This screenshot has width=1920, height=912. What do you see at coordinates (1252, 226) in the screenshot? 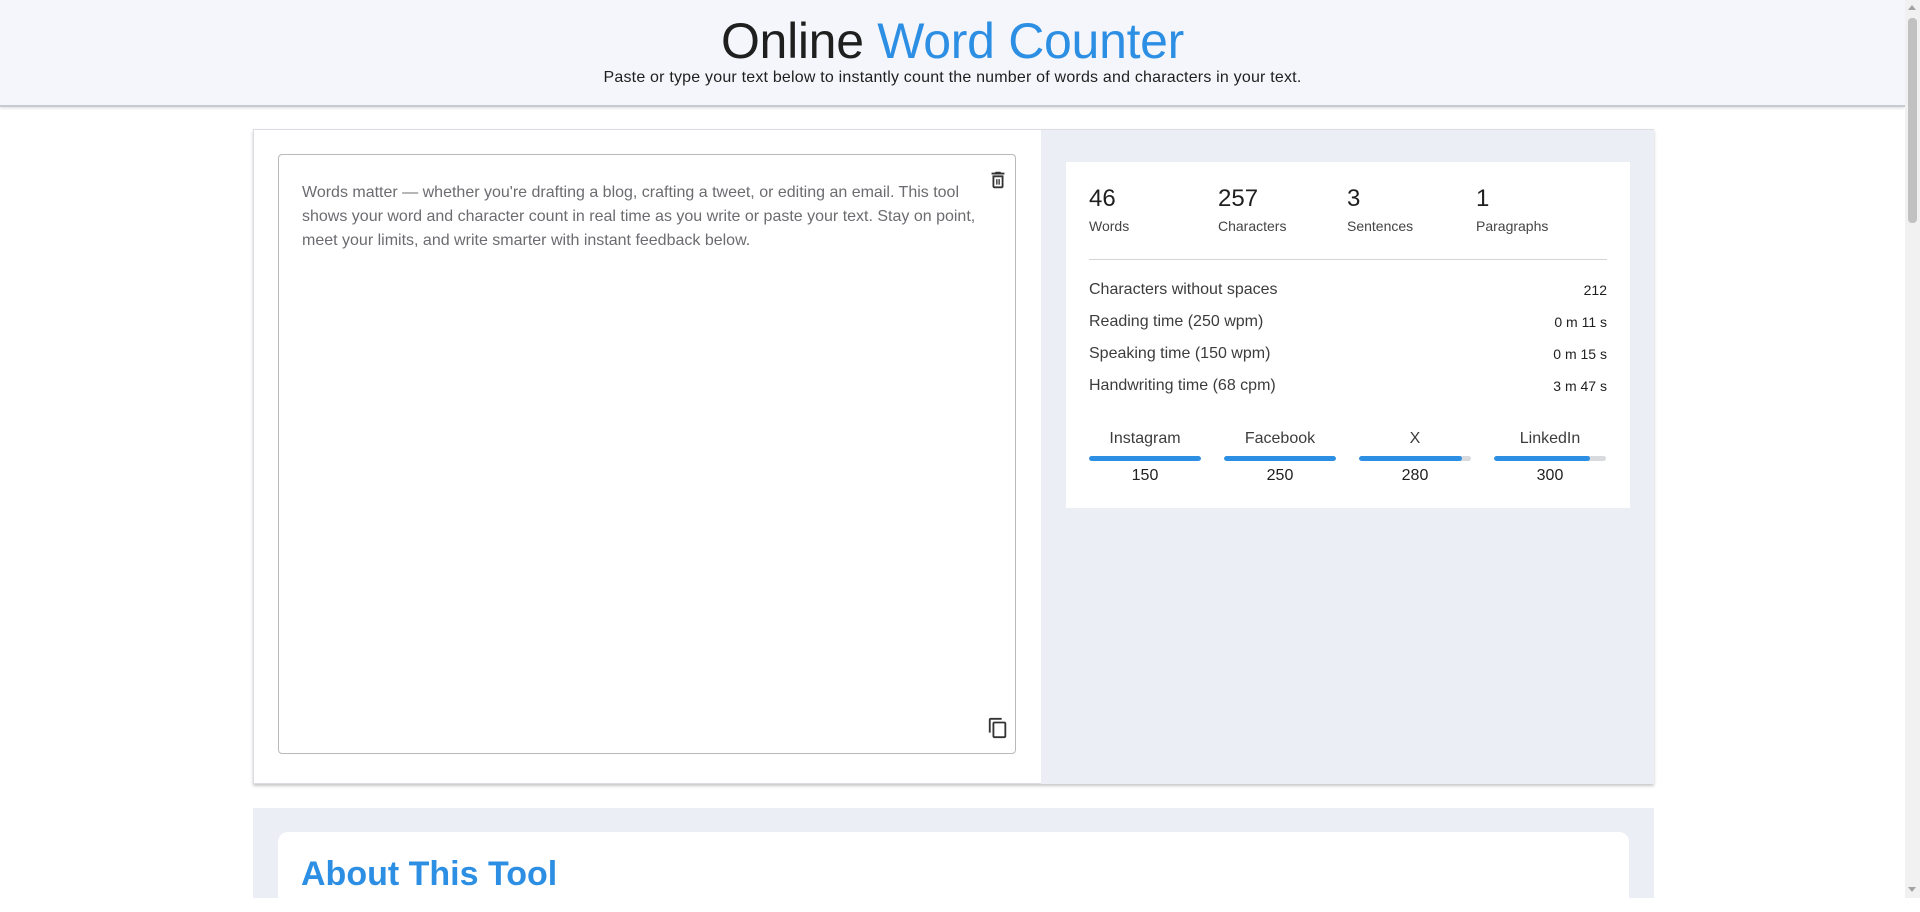
I see `characters-label: Characters` at bounding box center [1252, 226].